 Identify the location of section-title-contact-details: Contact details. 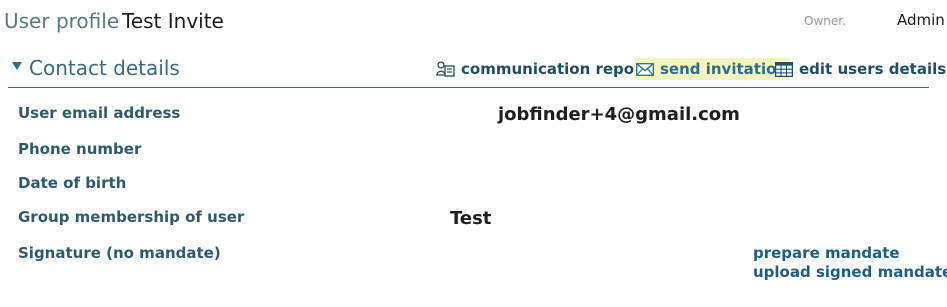
(104, 68).